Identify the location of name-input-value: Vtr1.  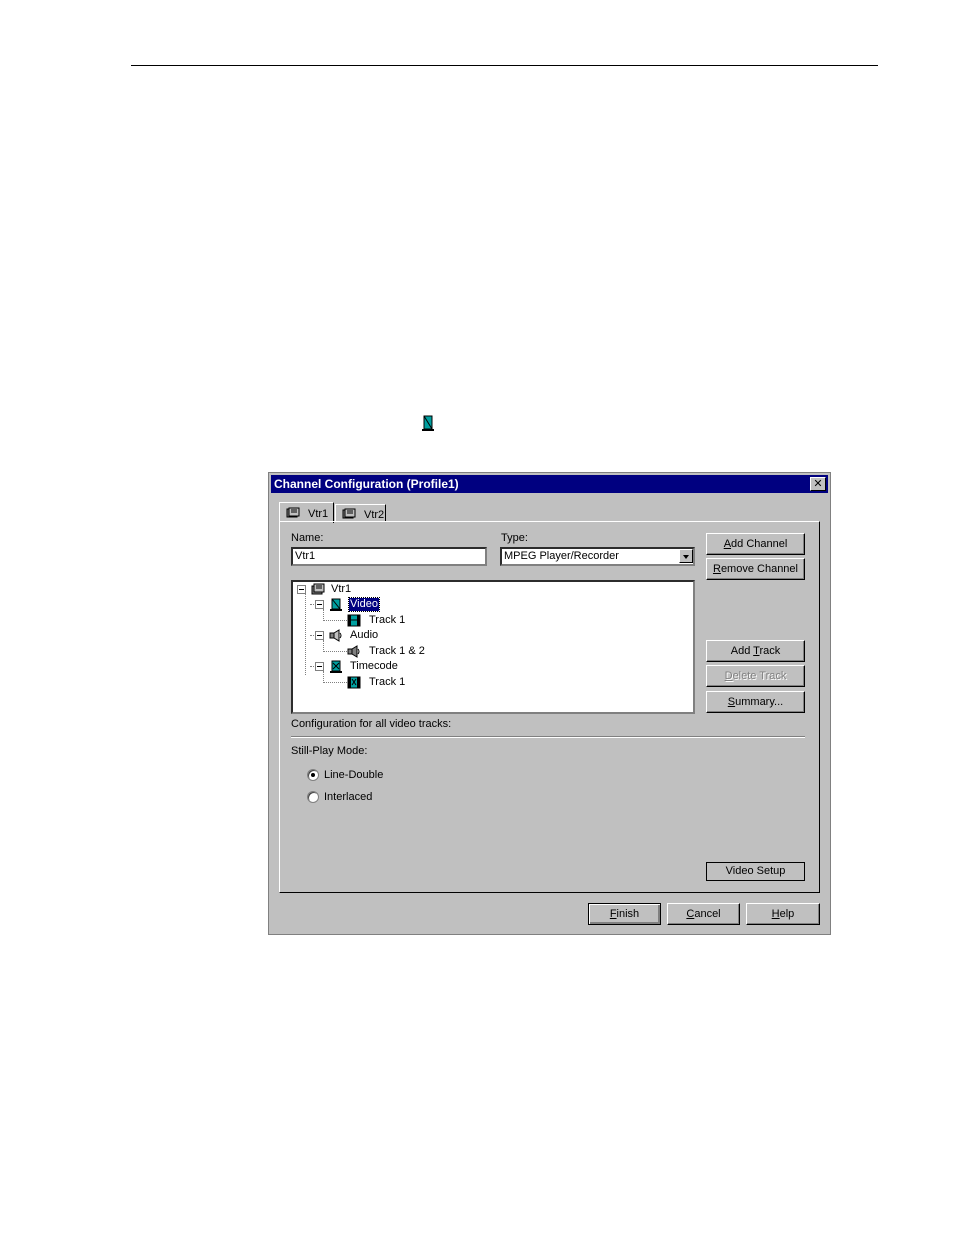
(305, 556).